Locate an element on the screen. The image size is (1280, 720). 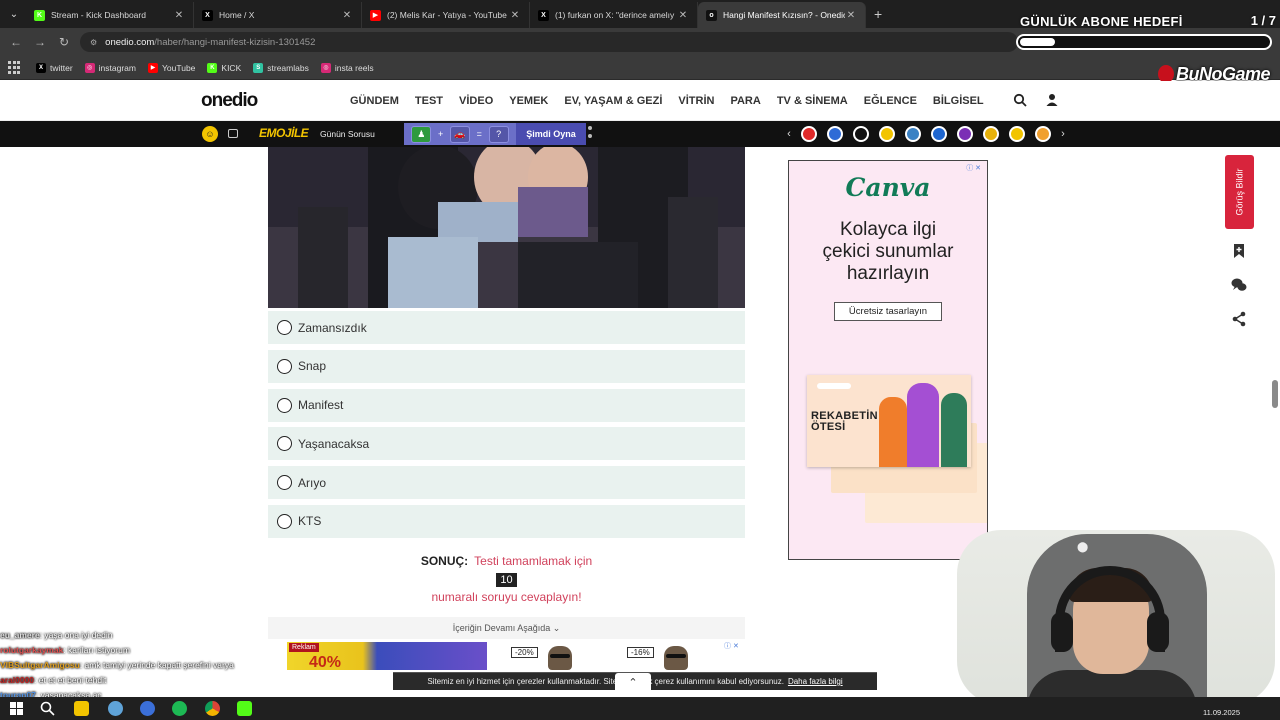
nav-item: GÜNDEM is located at coordinates (374, 101).